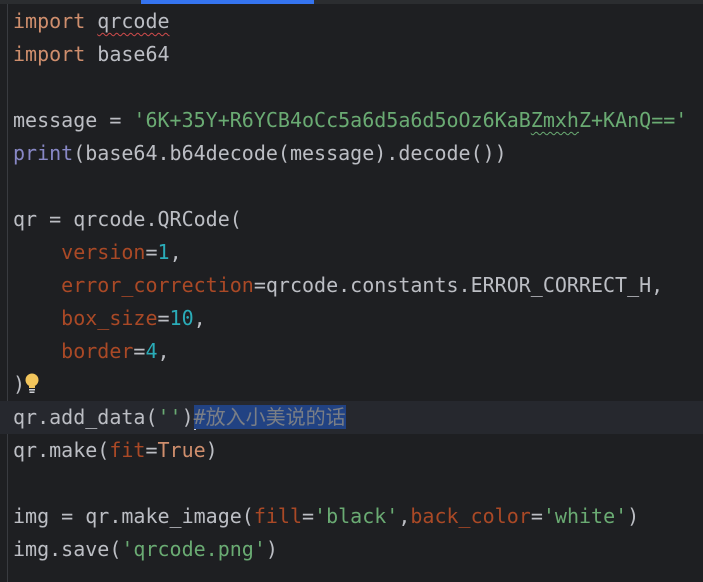 This screenshot has height=582, width=703. I want to click on code-line: border=4,, so click(358, 351).